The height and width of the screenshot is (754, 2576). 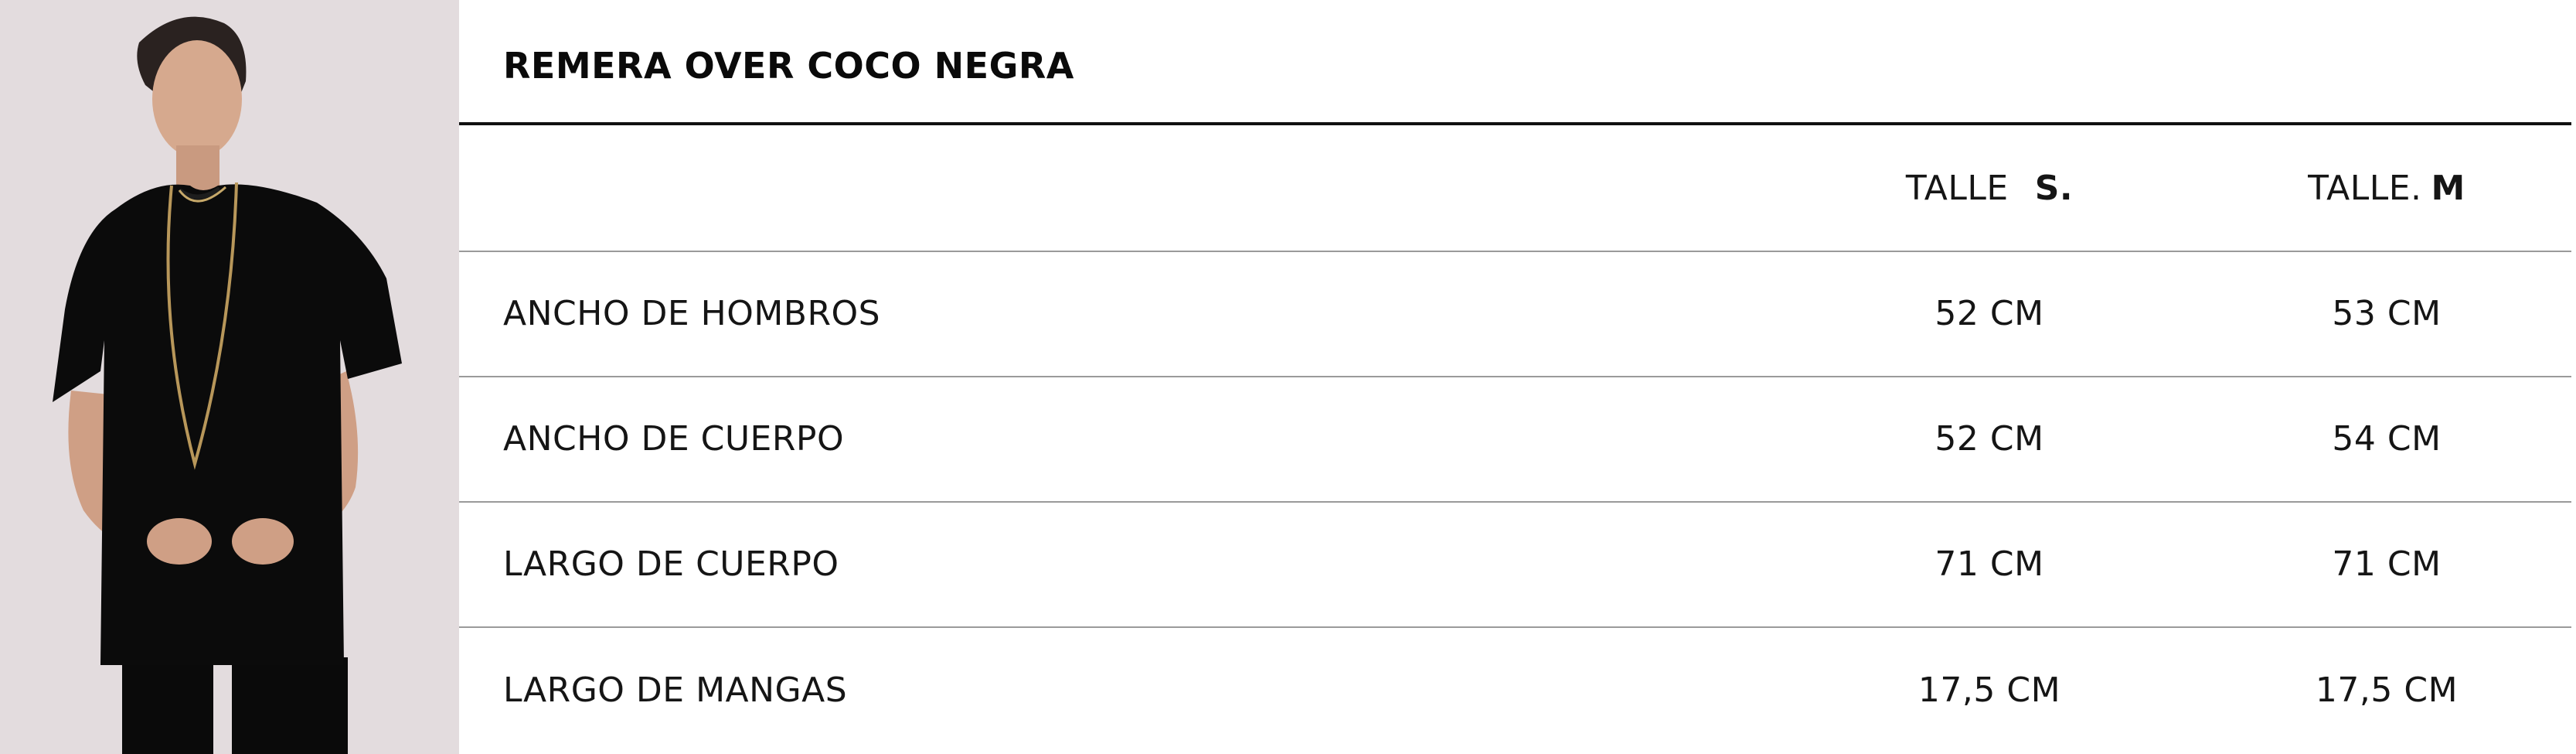 What do you see at coordinates (1989, 564) in the screenshot?
I see `row-value-s: 71 CM` at bounding box center [1989, 564].